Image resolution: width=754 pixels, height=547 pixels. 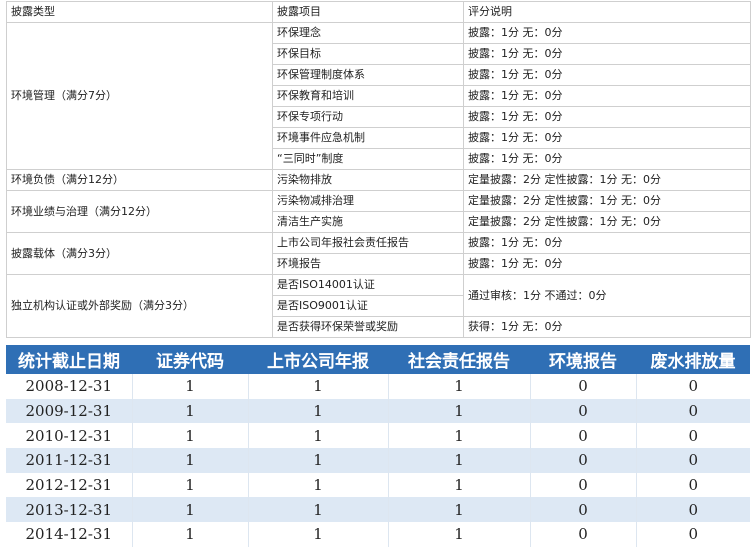 I want to click on table-cell: 2014-12-31, so click(x=69, y=534).